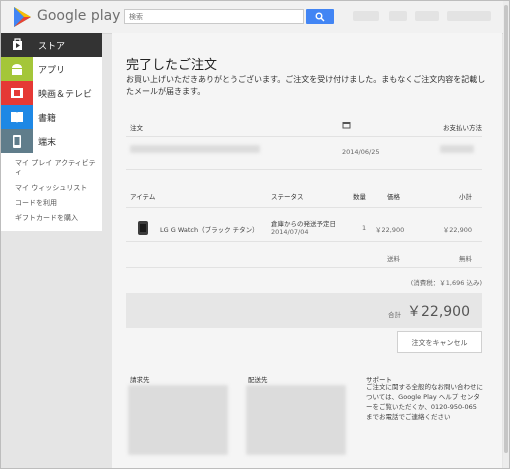 This screenshot has height=469, width=510. I want to click on total-box: 合計 ￥22,900, so click(304, 310).